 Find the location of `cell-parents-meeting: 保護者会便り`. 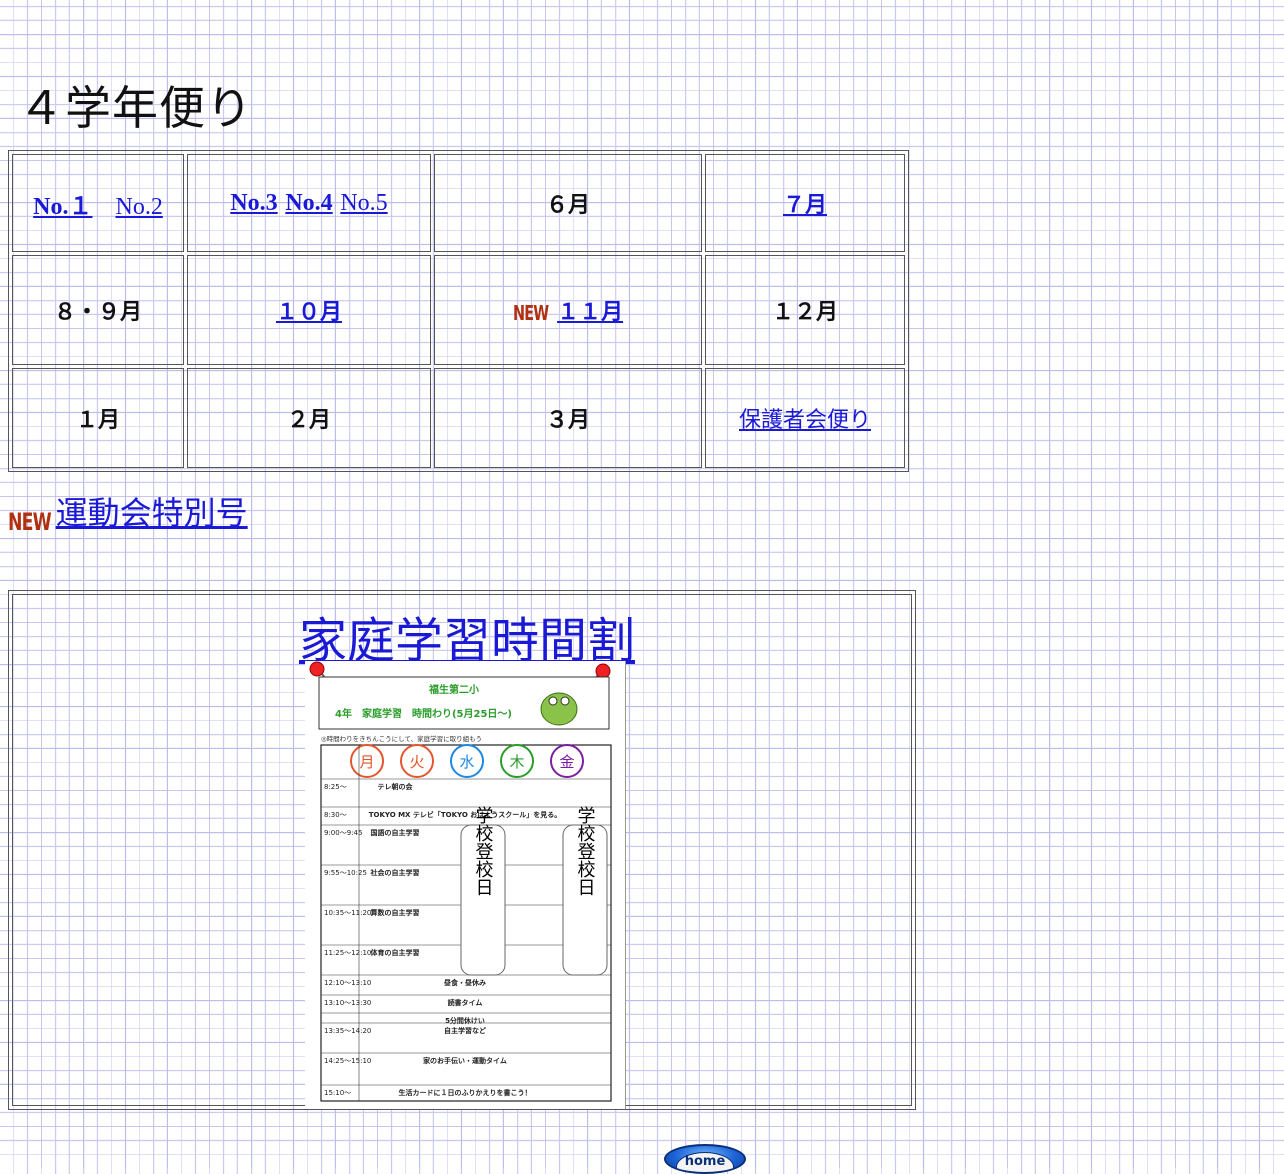

cell-parents-meeting: 保護者会便り is located at coordinates (805, 418).